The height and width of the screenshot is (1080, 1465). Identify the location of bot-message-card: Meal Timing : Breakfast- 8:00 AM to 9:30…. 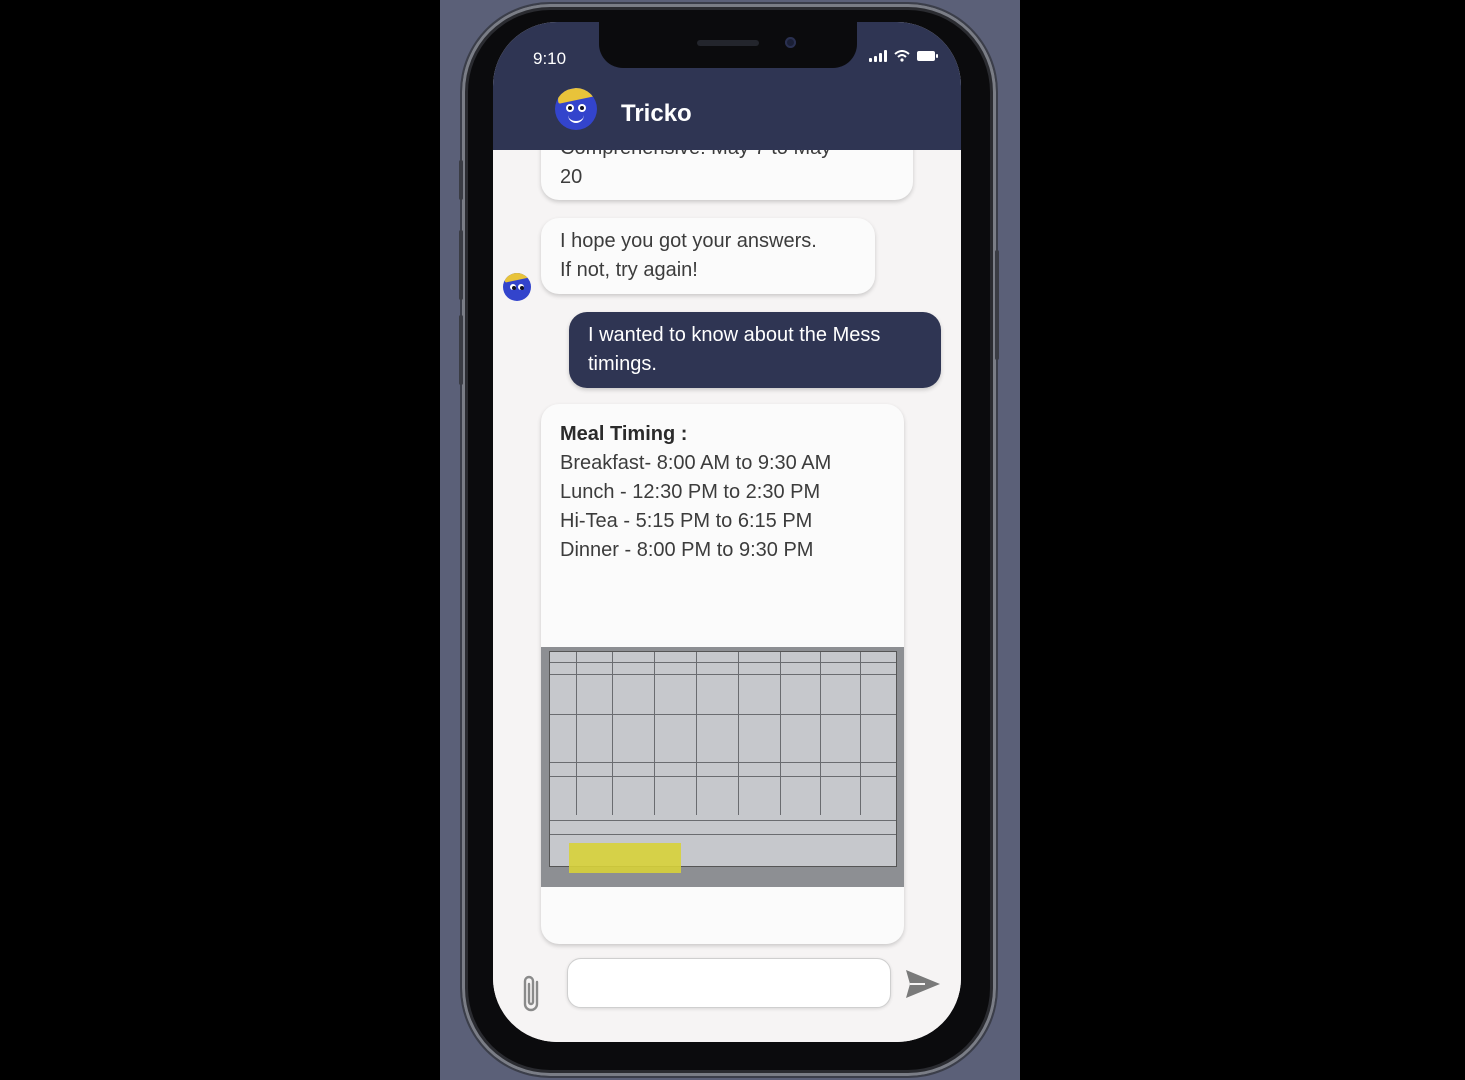
(722, 674).